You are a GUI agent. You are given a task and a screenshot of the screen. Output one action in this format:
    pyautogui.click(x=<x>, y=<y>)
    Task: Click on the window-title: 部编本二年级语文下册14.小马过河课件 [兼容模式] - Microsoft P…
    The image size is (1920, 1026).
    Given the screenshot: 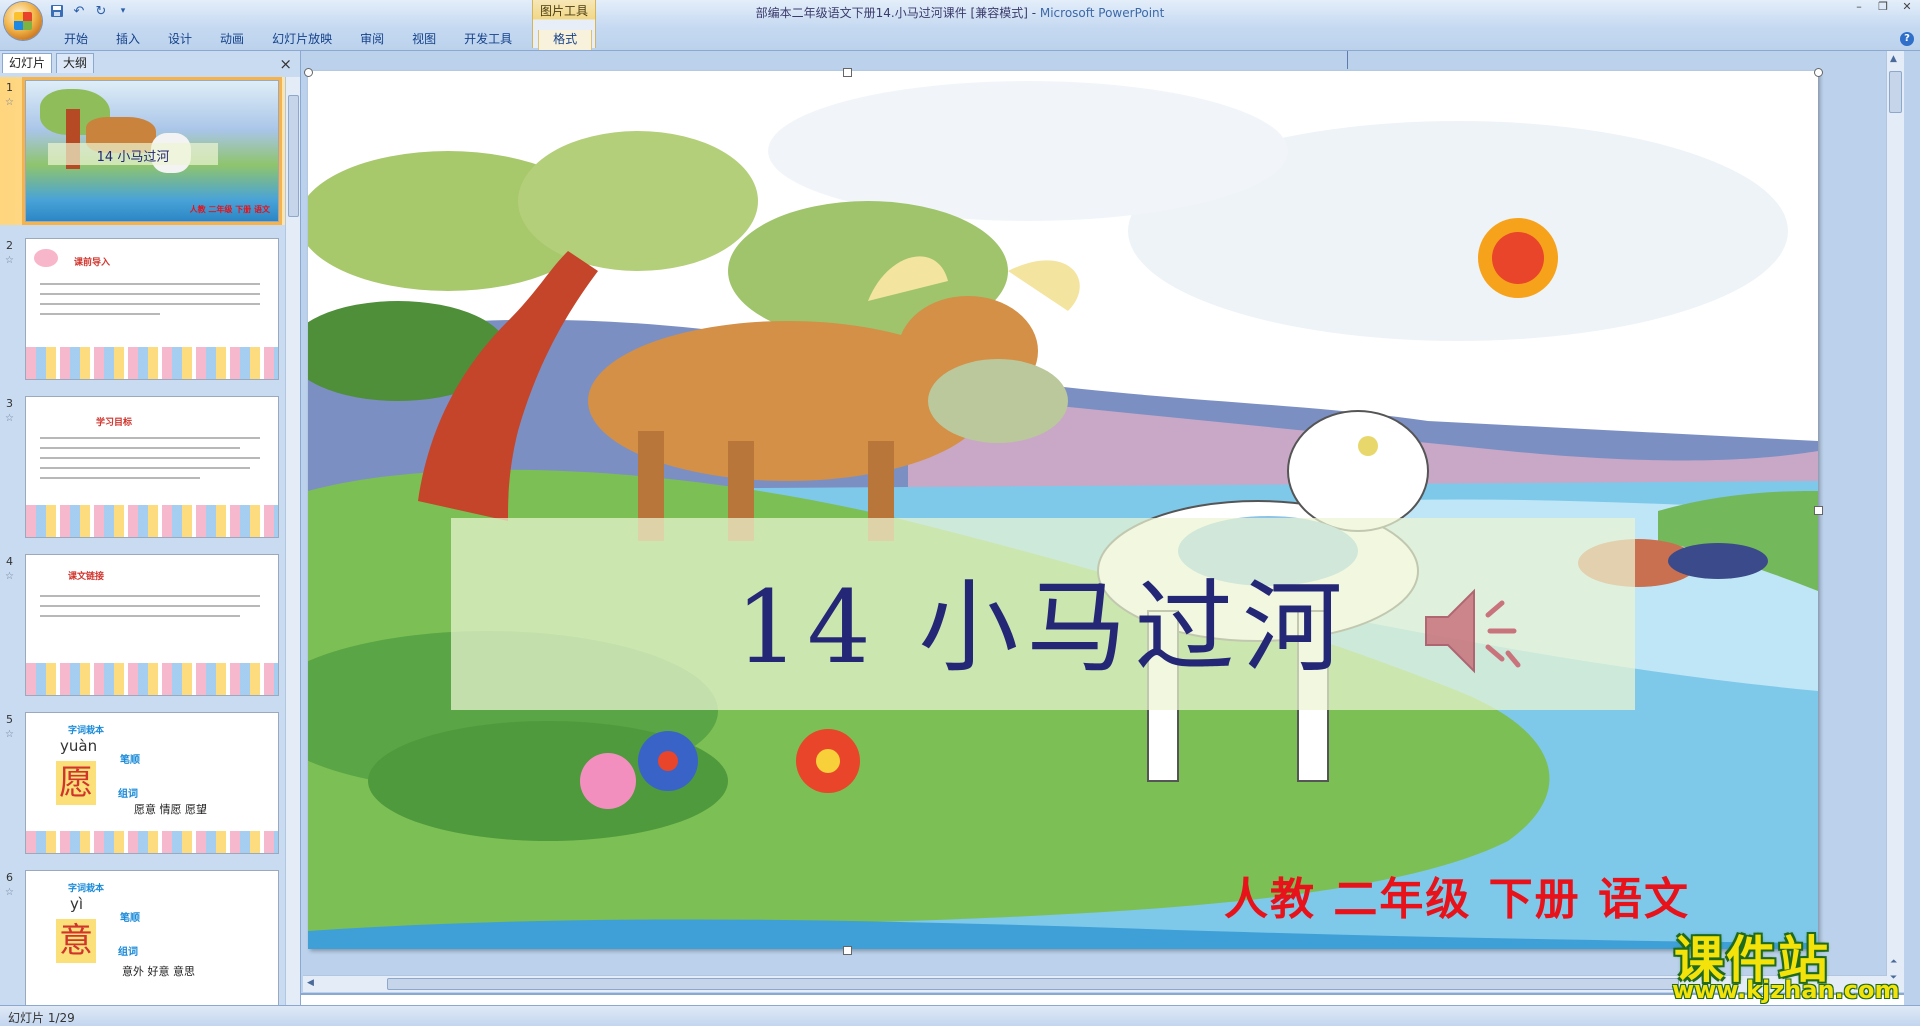 What is the action you would take?
    pyautogui.click(x=960, y=12)
    